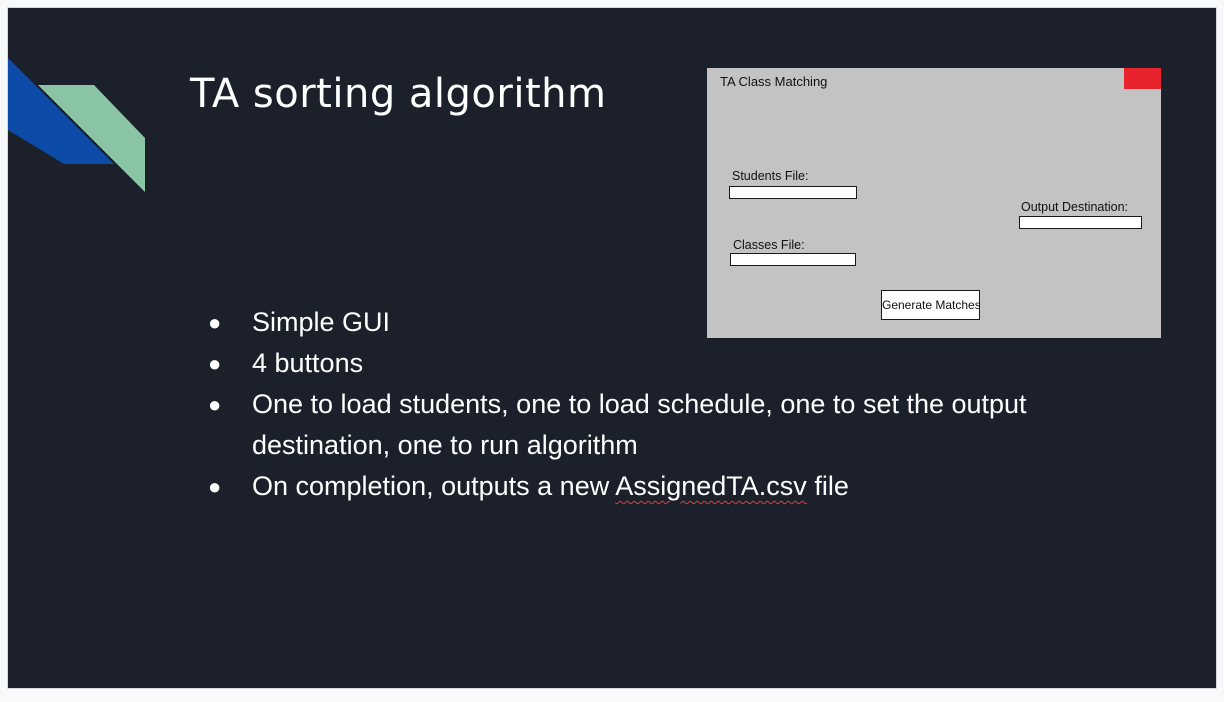  What do you see at coordinates (664, 363) in the screenshot?
I see `bullet-item: ● 4 buttons` at bounding box center [664, 363].